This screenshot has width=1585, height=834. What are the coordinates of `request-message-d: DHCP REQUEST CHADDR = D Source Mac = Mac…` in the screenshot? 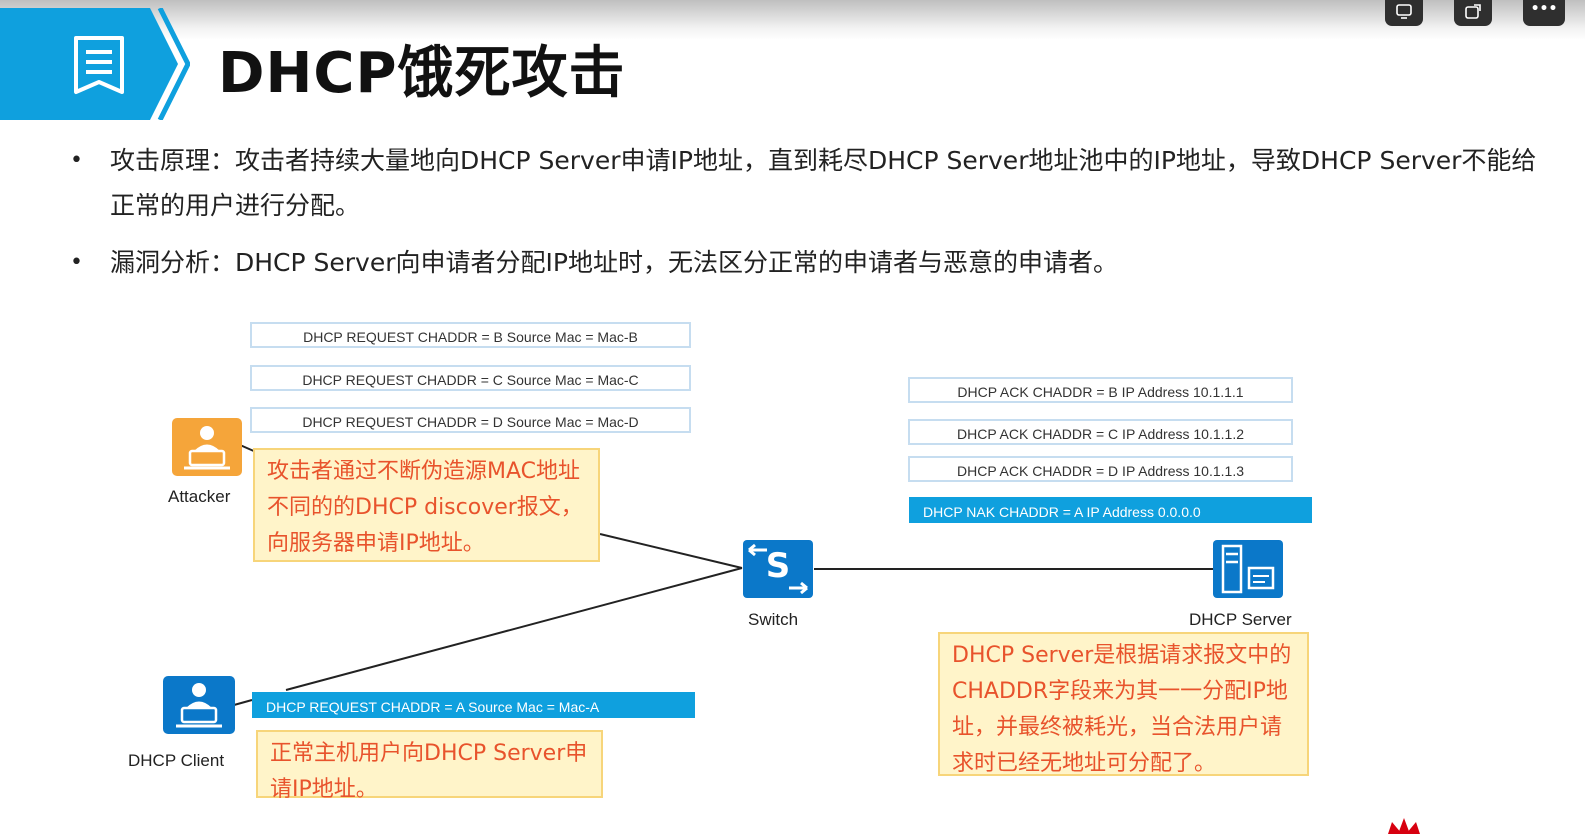 It's located at (470, 420).